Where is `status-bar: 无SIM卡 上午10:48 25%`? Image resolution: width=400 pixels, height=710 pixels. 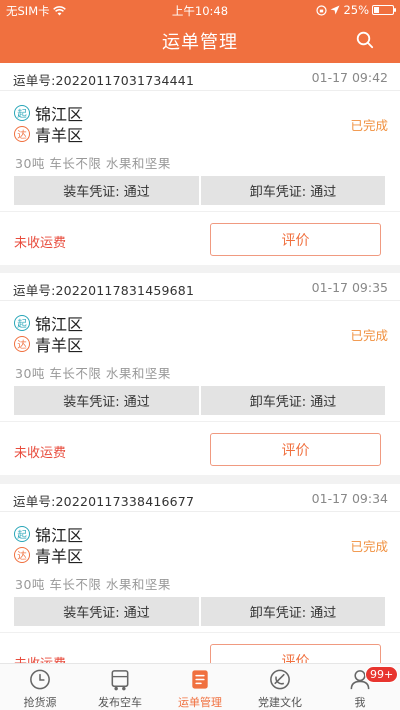
status-bar: 无SIM卡 上午10:48 25% is located at coordinates (200, 10).